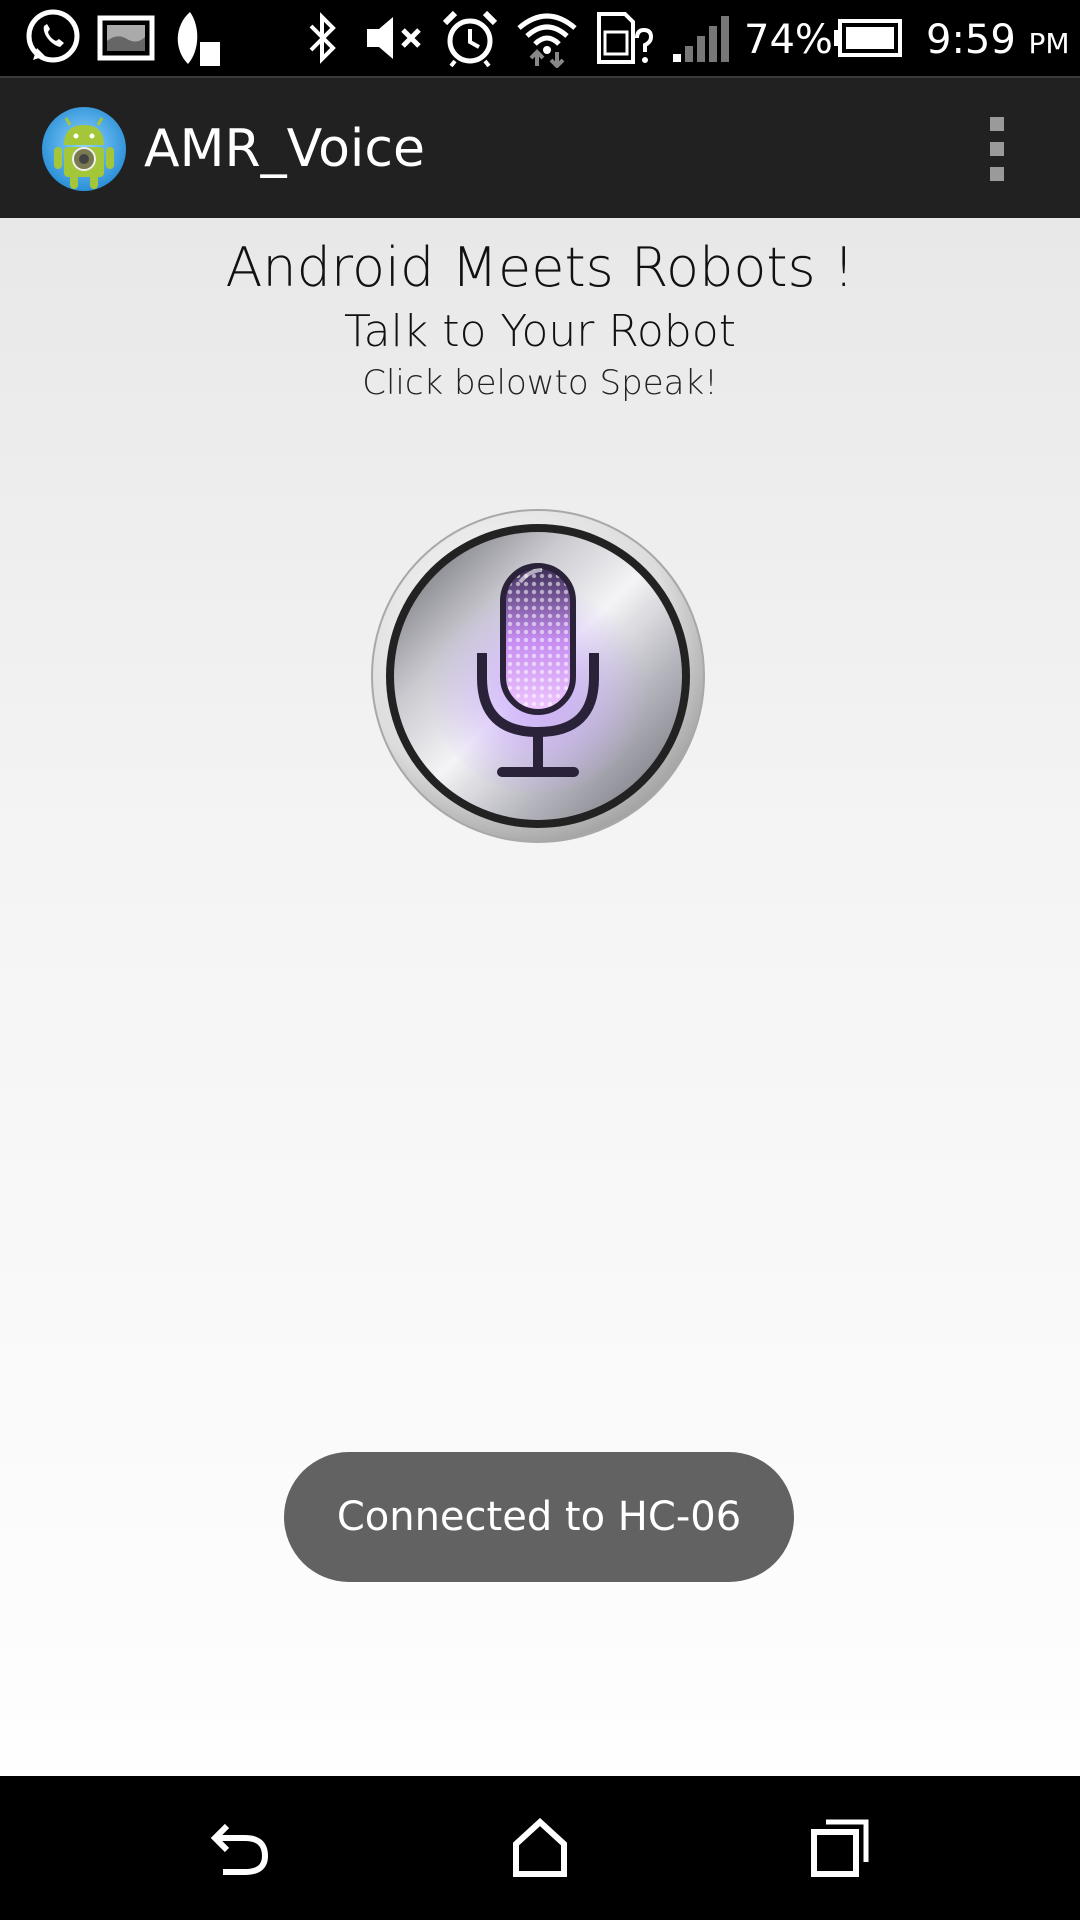 The image size is (1080, 1920). I want to click on clock: 9:59 PM, so click(998, 42).